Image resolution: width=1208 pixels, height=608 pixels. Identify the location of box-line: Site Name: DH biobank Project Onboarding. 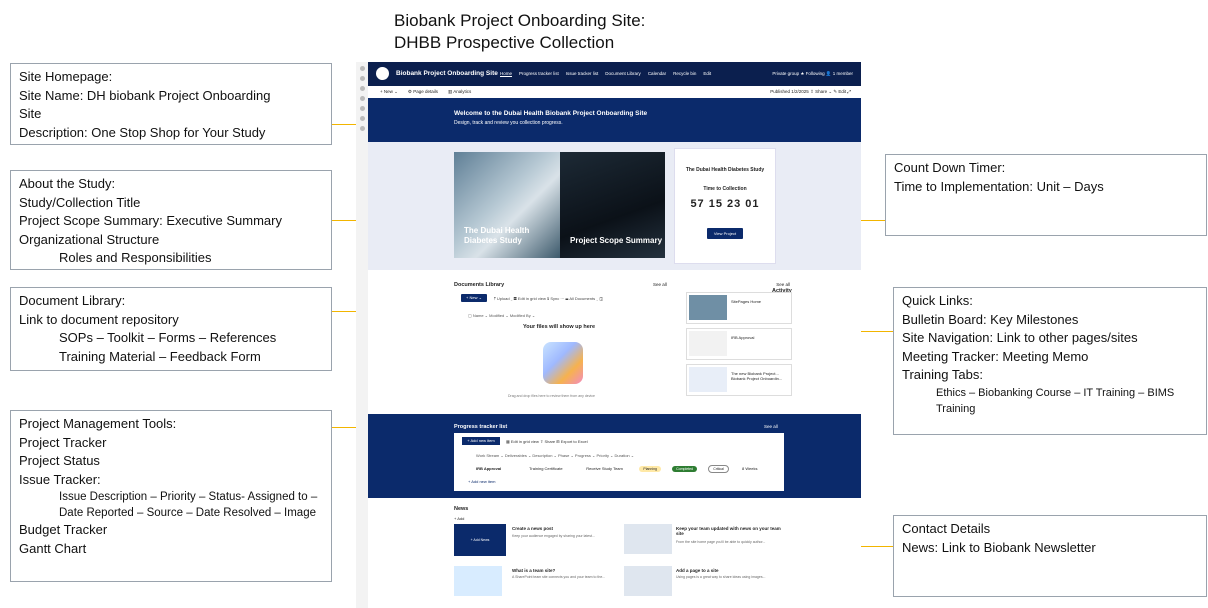
(145, 95).